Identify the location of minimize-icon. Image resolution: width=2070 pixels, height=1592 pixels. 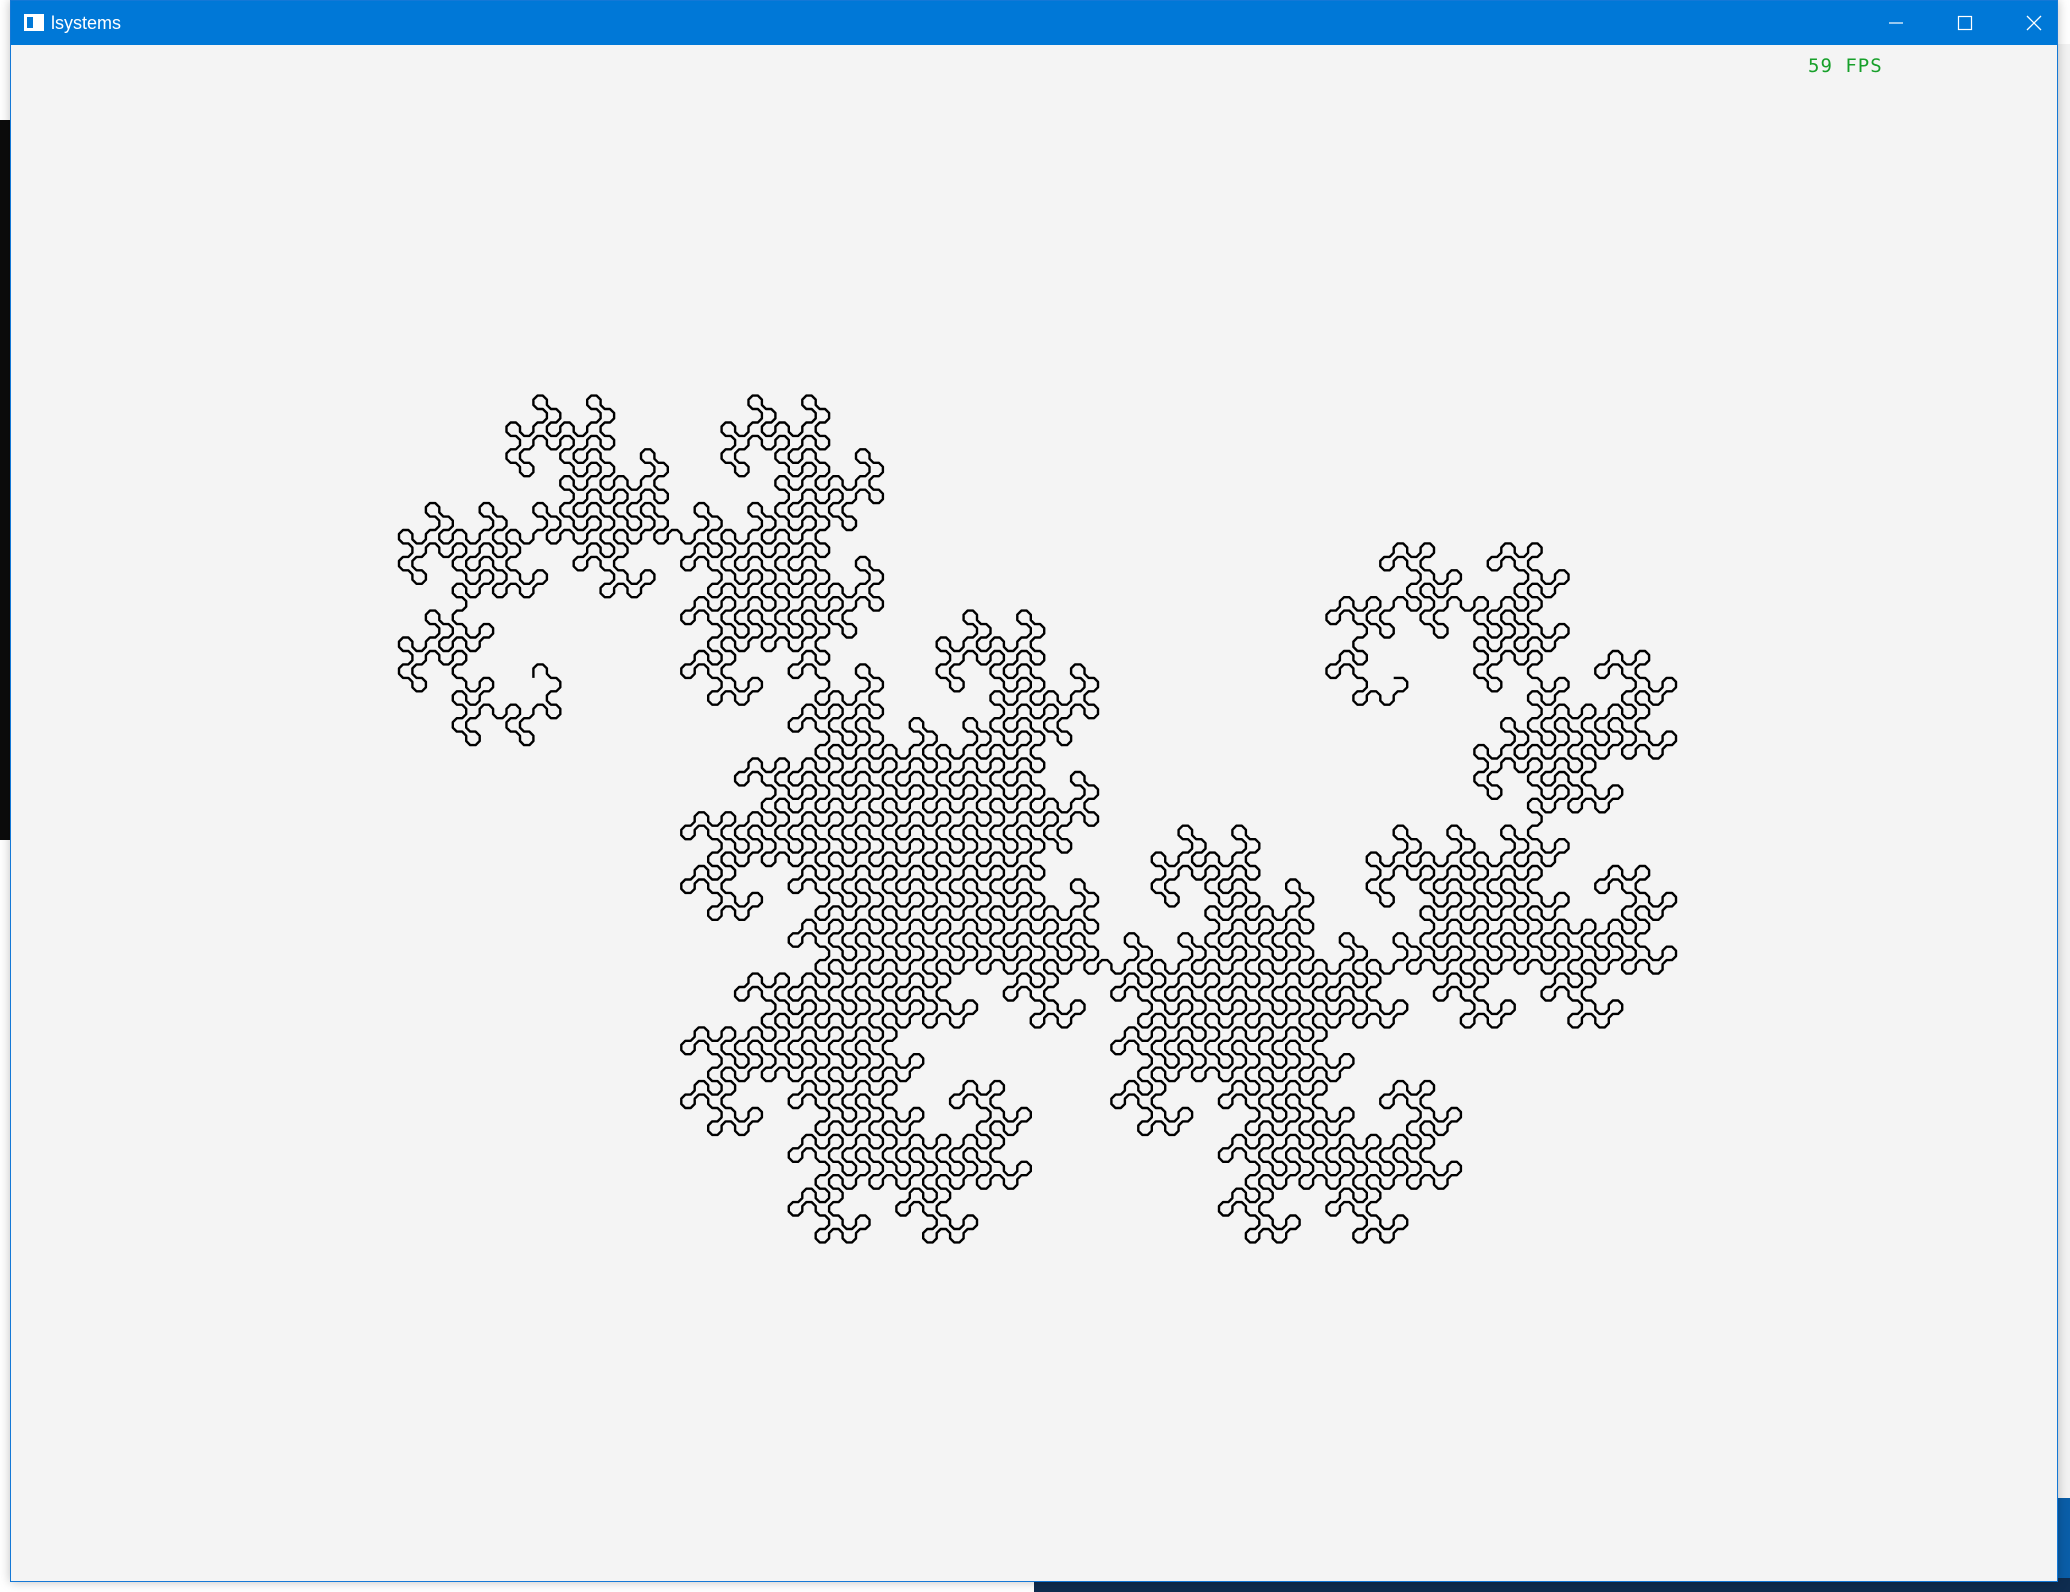
(1896, 23).